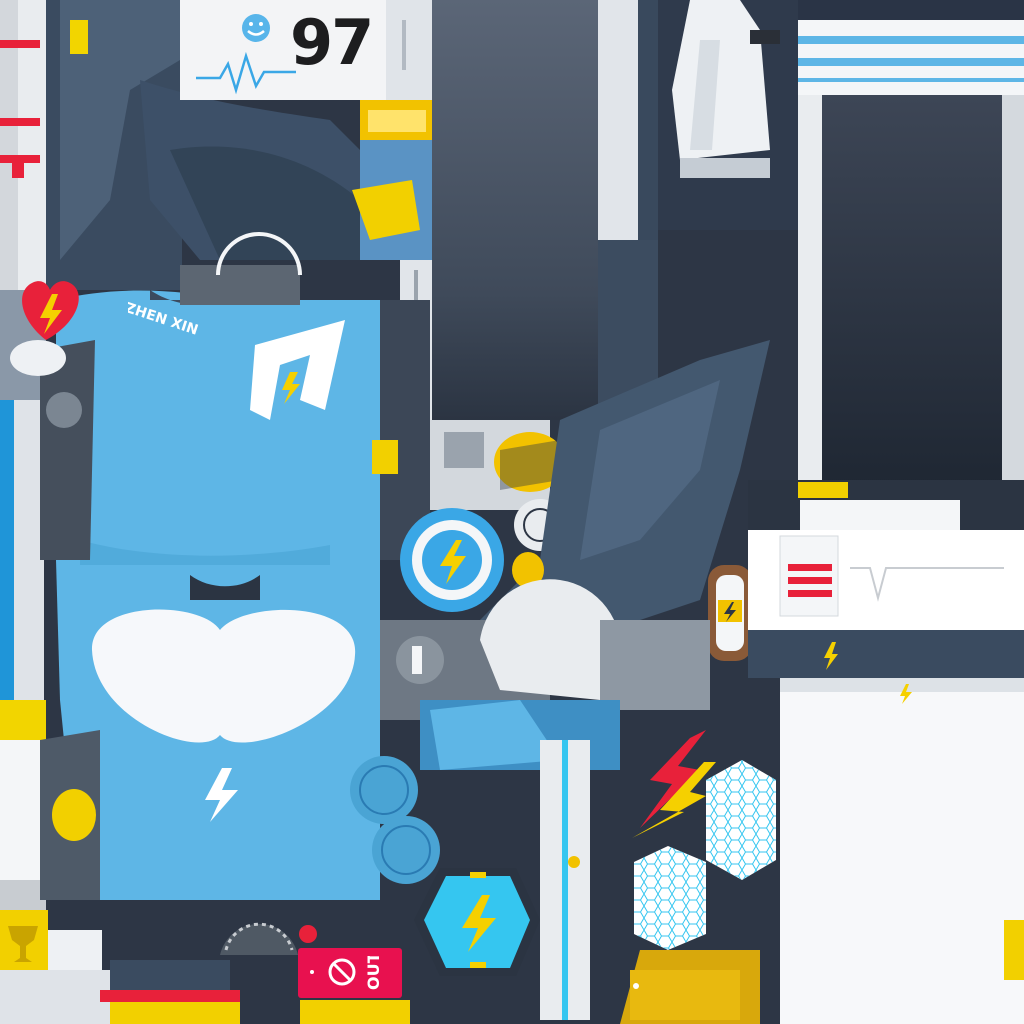 This screenshot has width=1024, height=1024. I want to click on smiley-icon, so click(256, 28).